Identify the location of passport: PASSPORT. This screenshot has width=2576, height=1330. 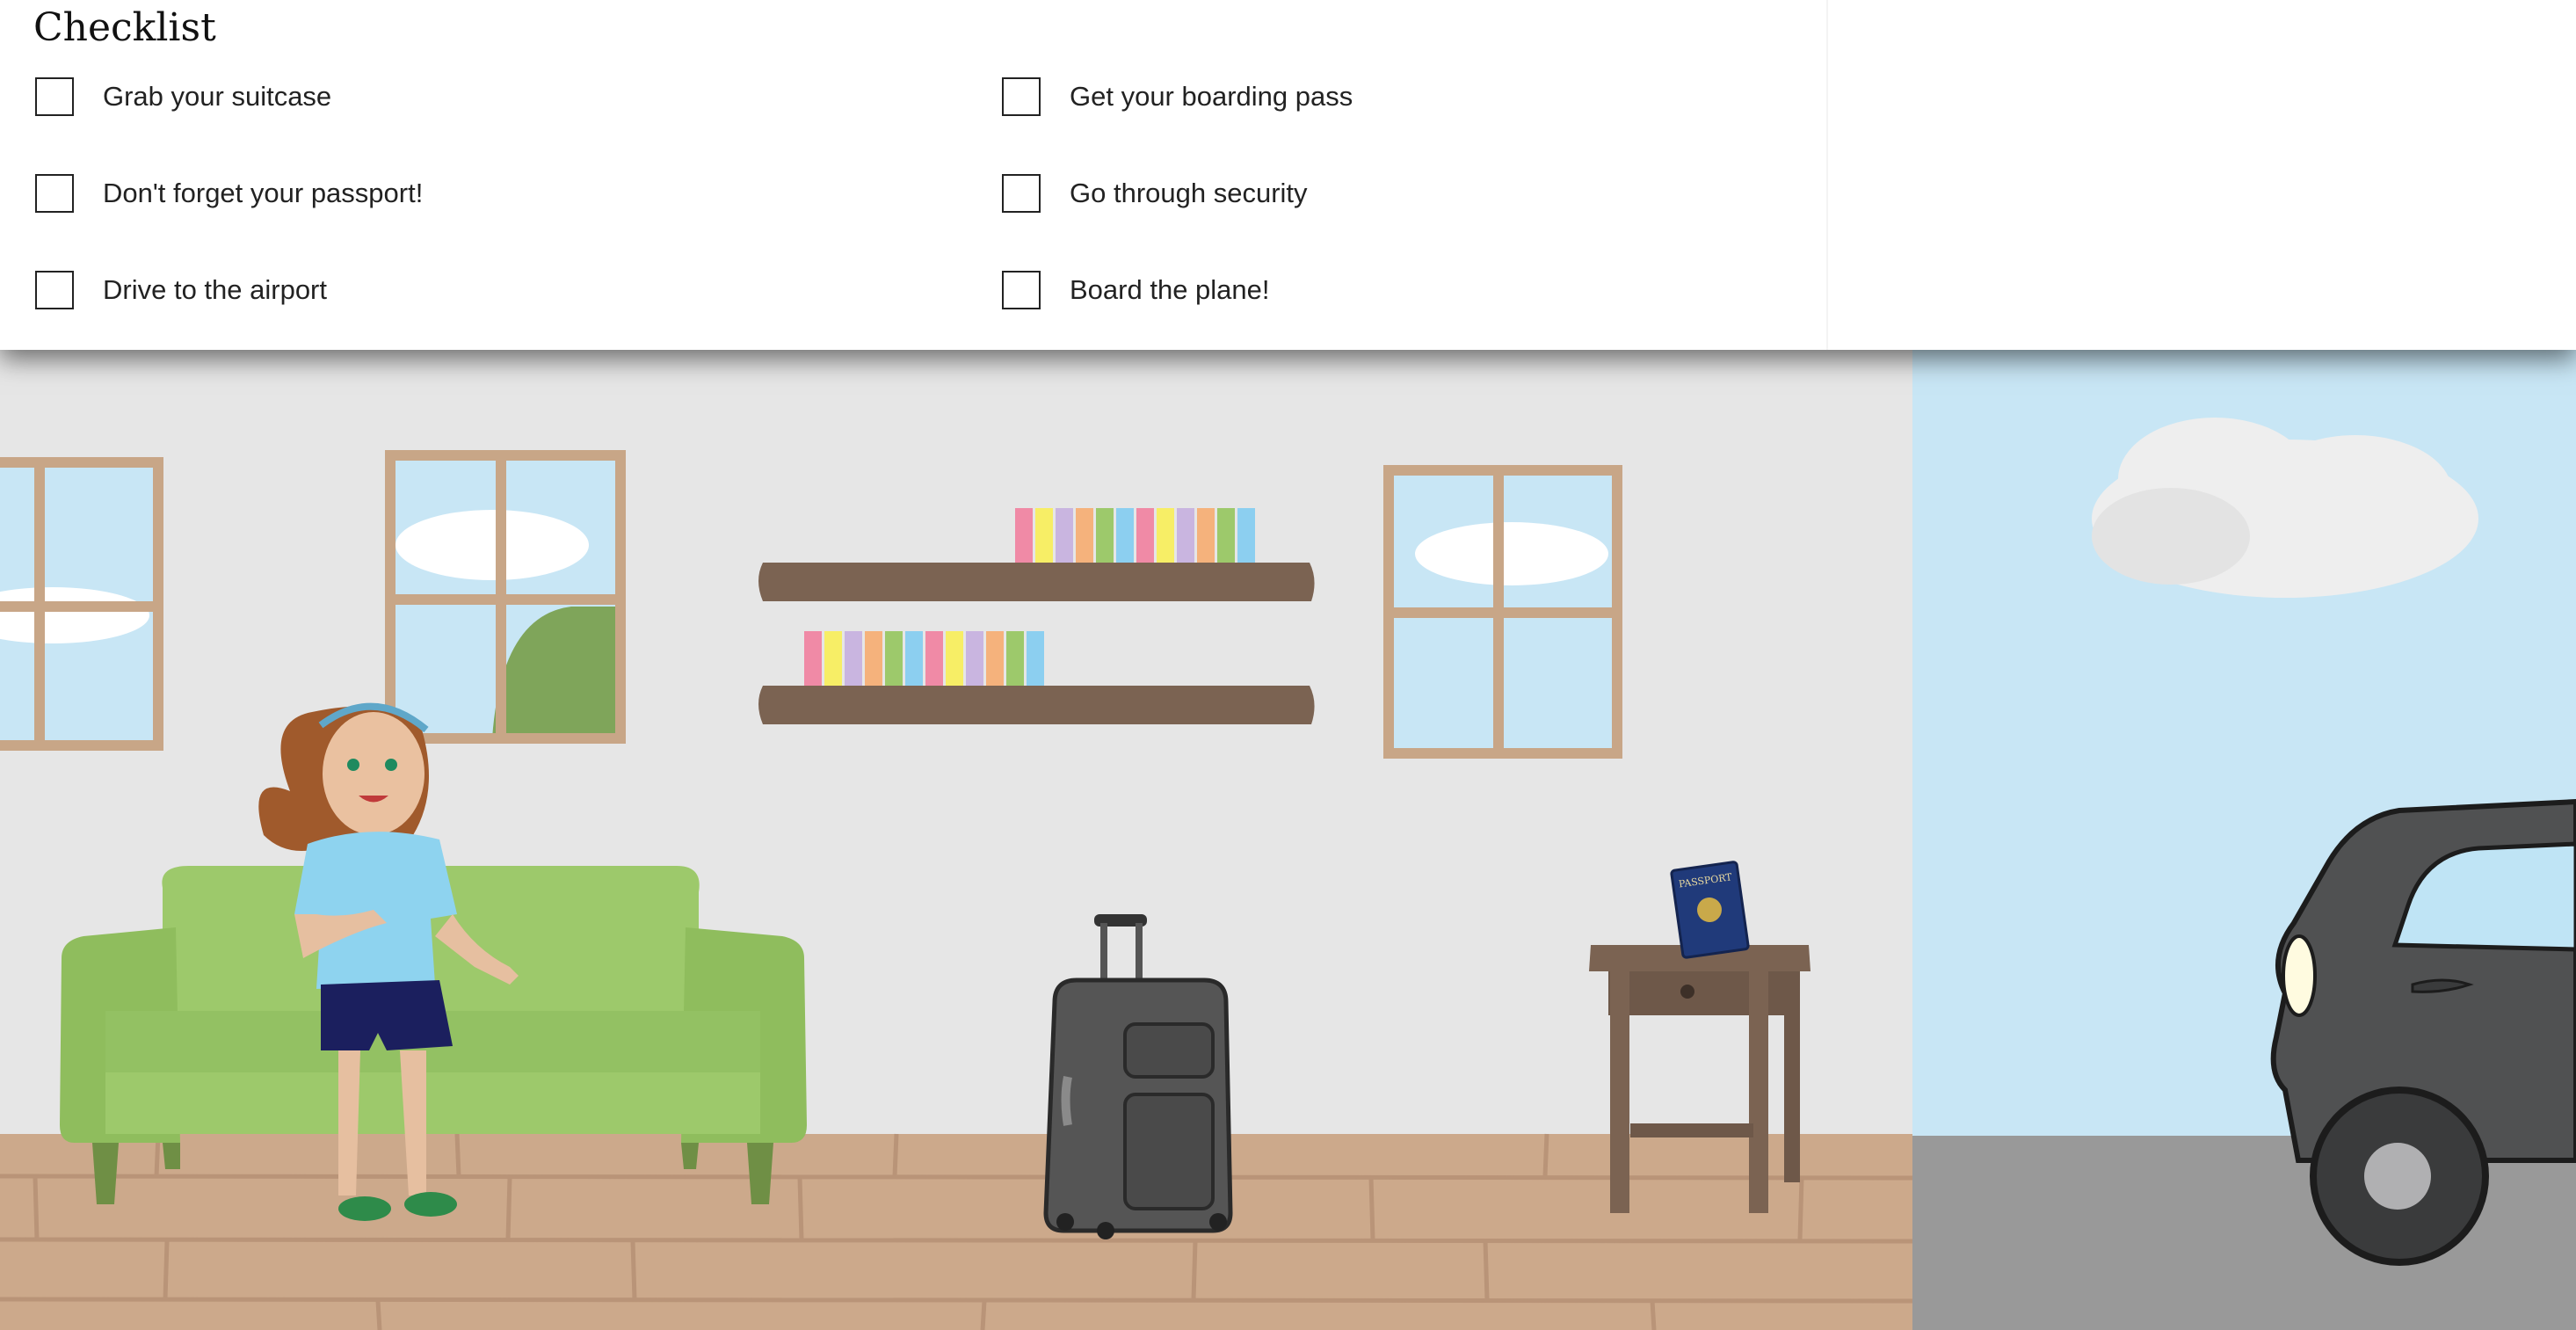
(1710, 910).